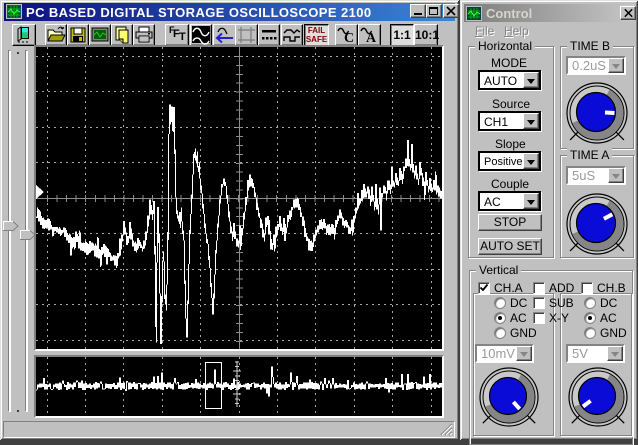 This screenshot has width=638, height=445. Describe the element at coordinates (349, 38) in the screenshot. I see `svg-text: C` at that location.